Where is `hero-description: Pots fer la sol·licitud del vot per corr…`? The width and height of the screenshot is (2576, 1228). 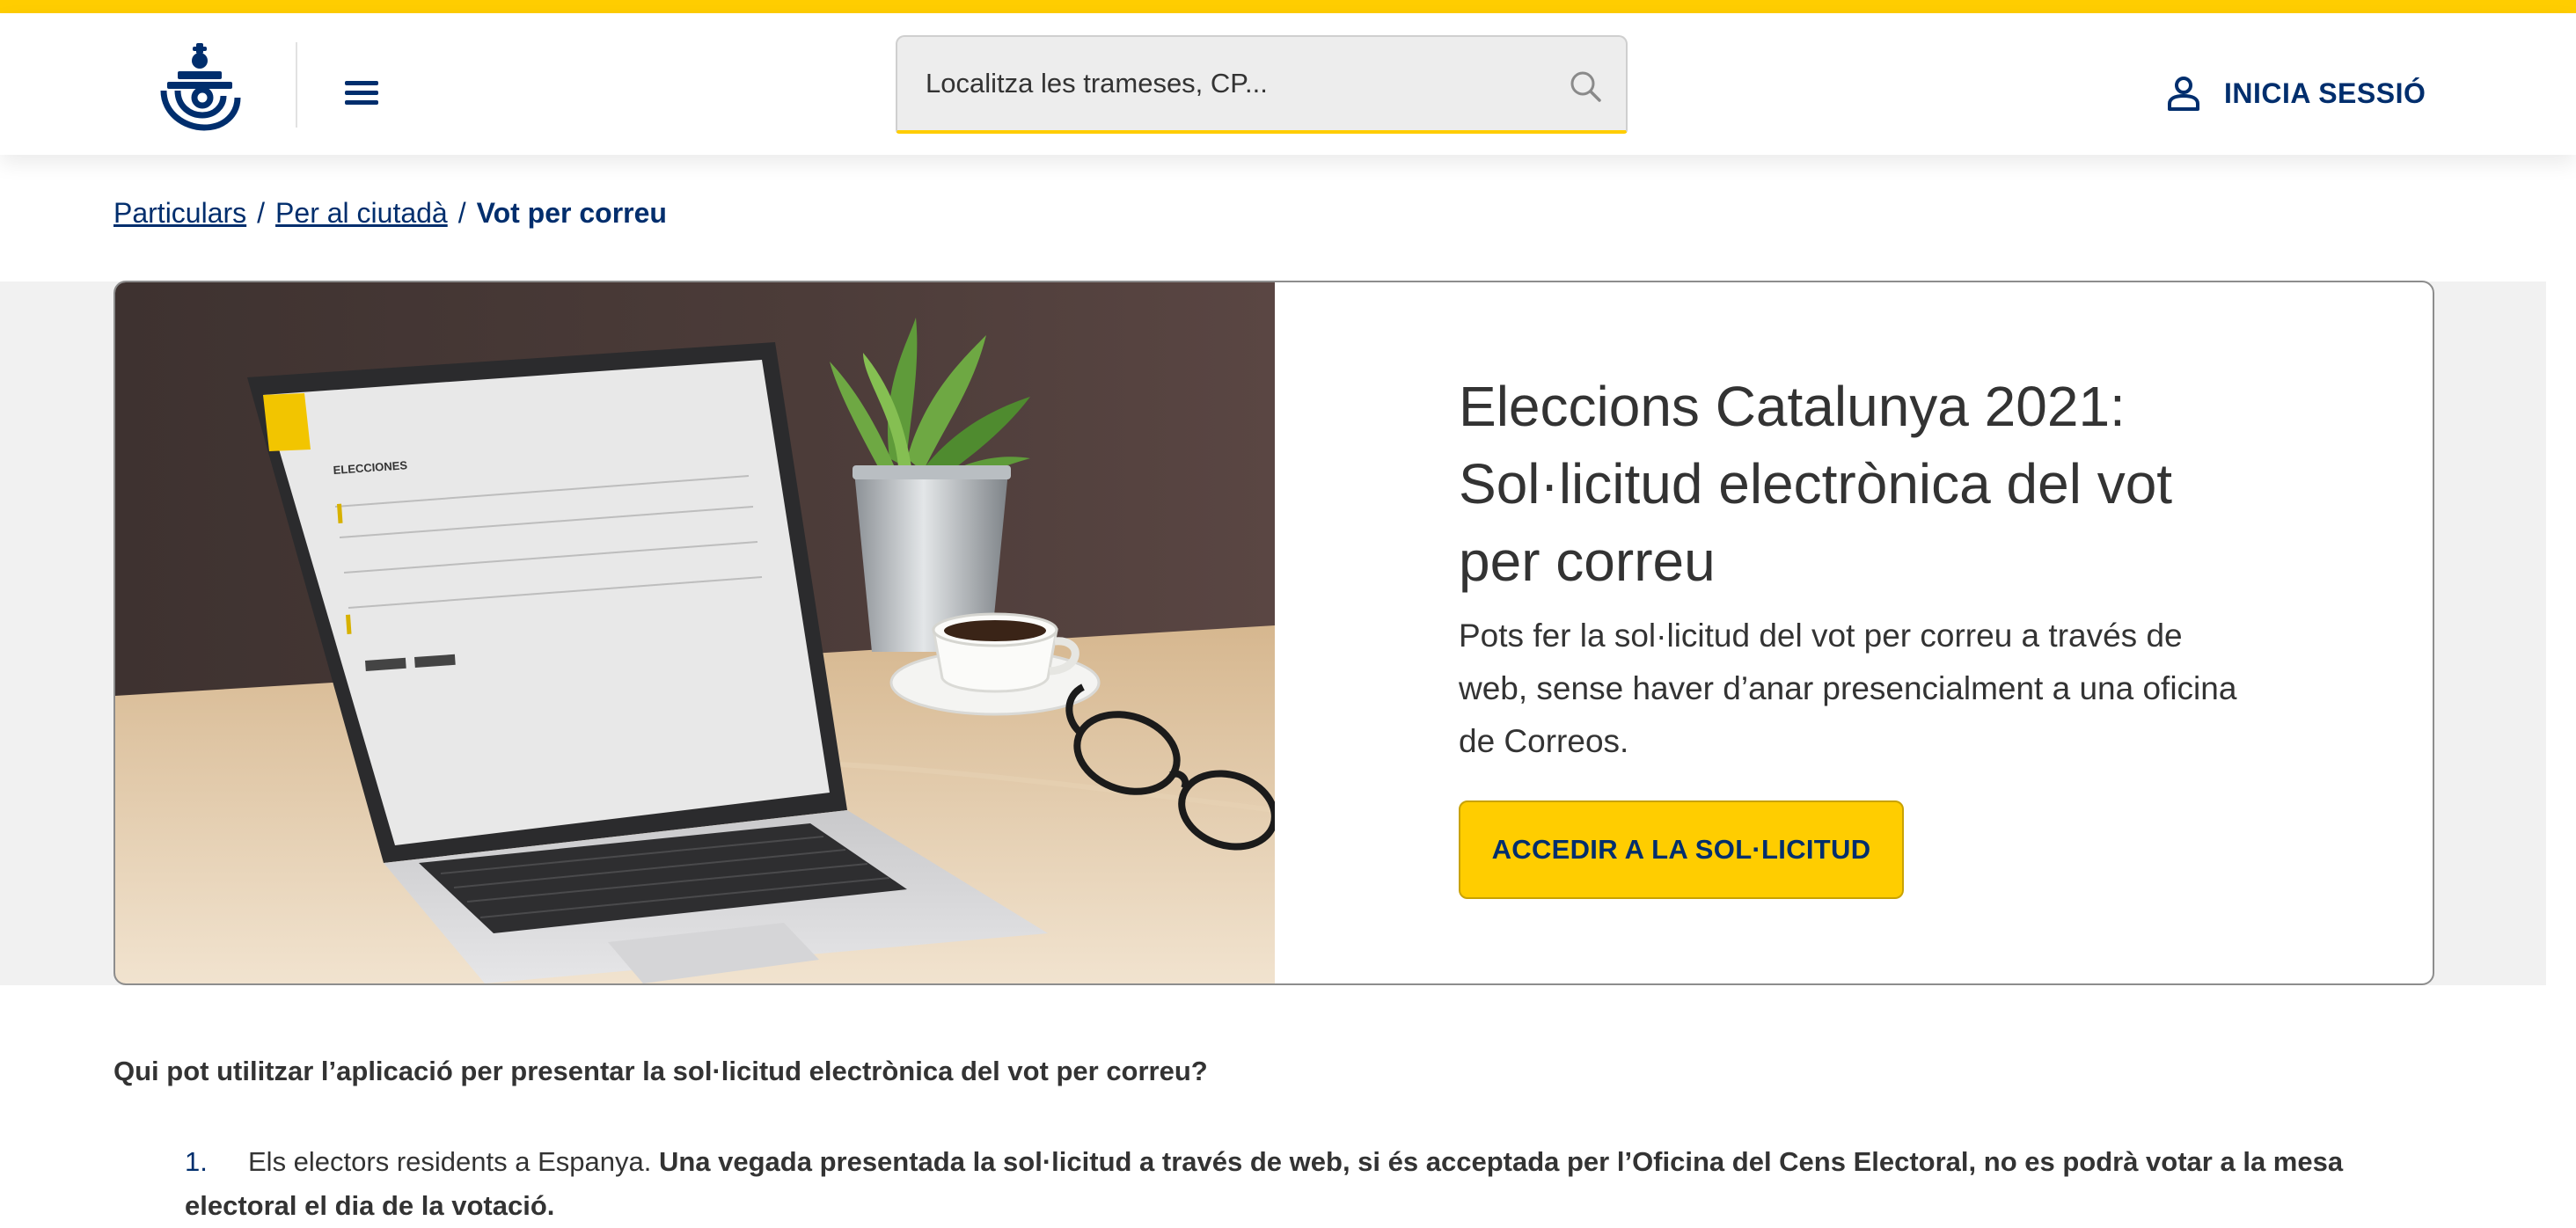 hero-description: Pots fer la sol·licitud del vot per corr… is located at coordinates (1848, 688).